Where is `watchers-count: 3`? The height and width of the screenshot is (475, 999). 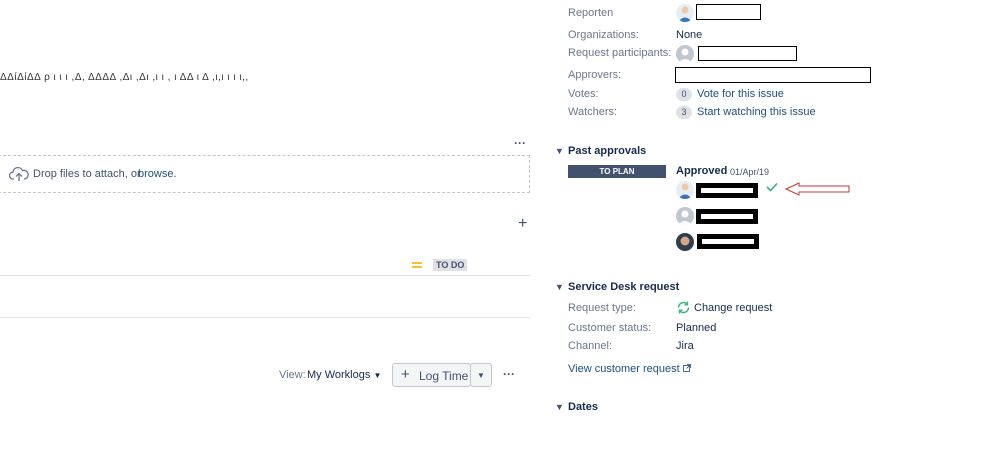
watchers-count: 3 is located at coordinates (684, 112).